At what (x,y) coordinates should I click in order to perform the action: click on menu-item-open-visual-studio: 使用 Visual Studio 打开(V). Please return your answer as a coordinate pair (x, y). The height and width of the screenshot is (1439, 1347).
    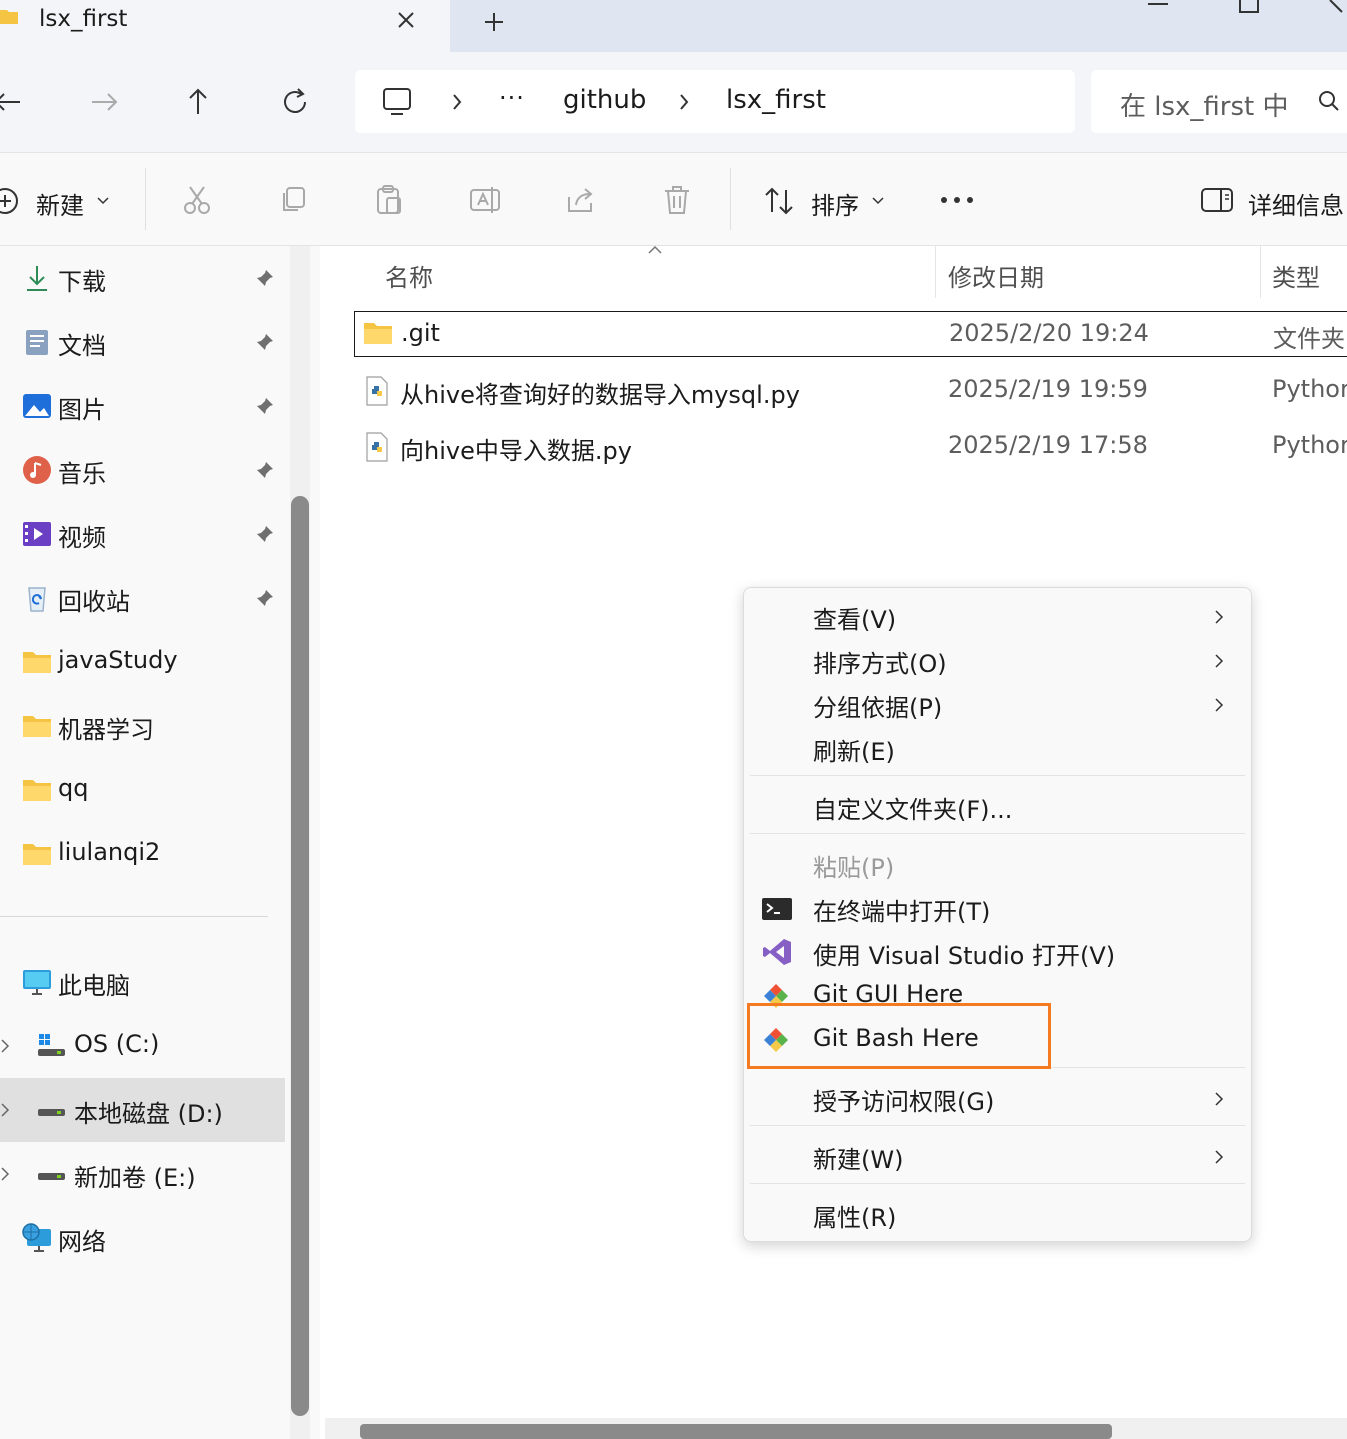
    Looking at the image, I should click on (997, 952).